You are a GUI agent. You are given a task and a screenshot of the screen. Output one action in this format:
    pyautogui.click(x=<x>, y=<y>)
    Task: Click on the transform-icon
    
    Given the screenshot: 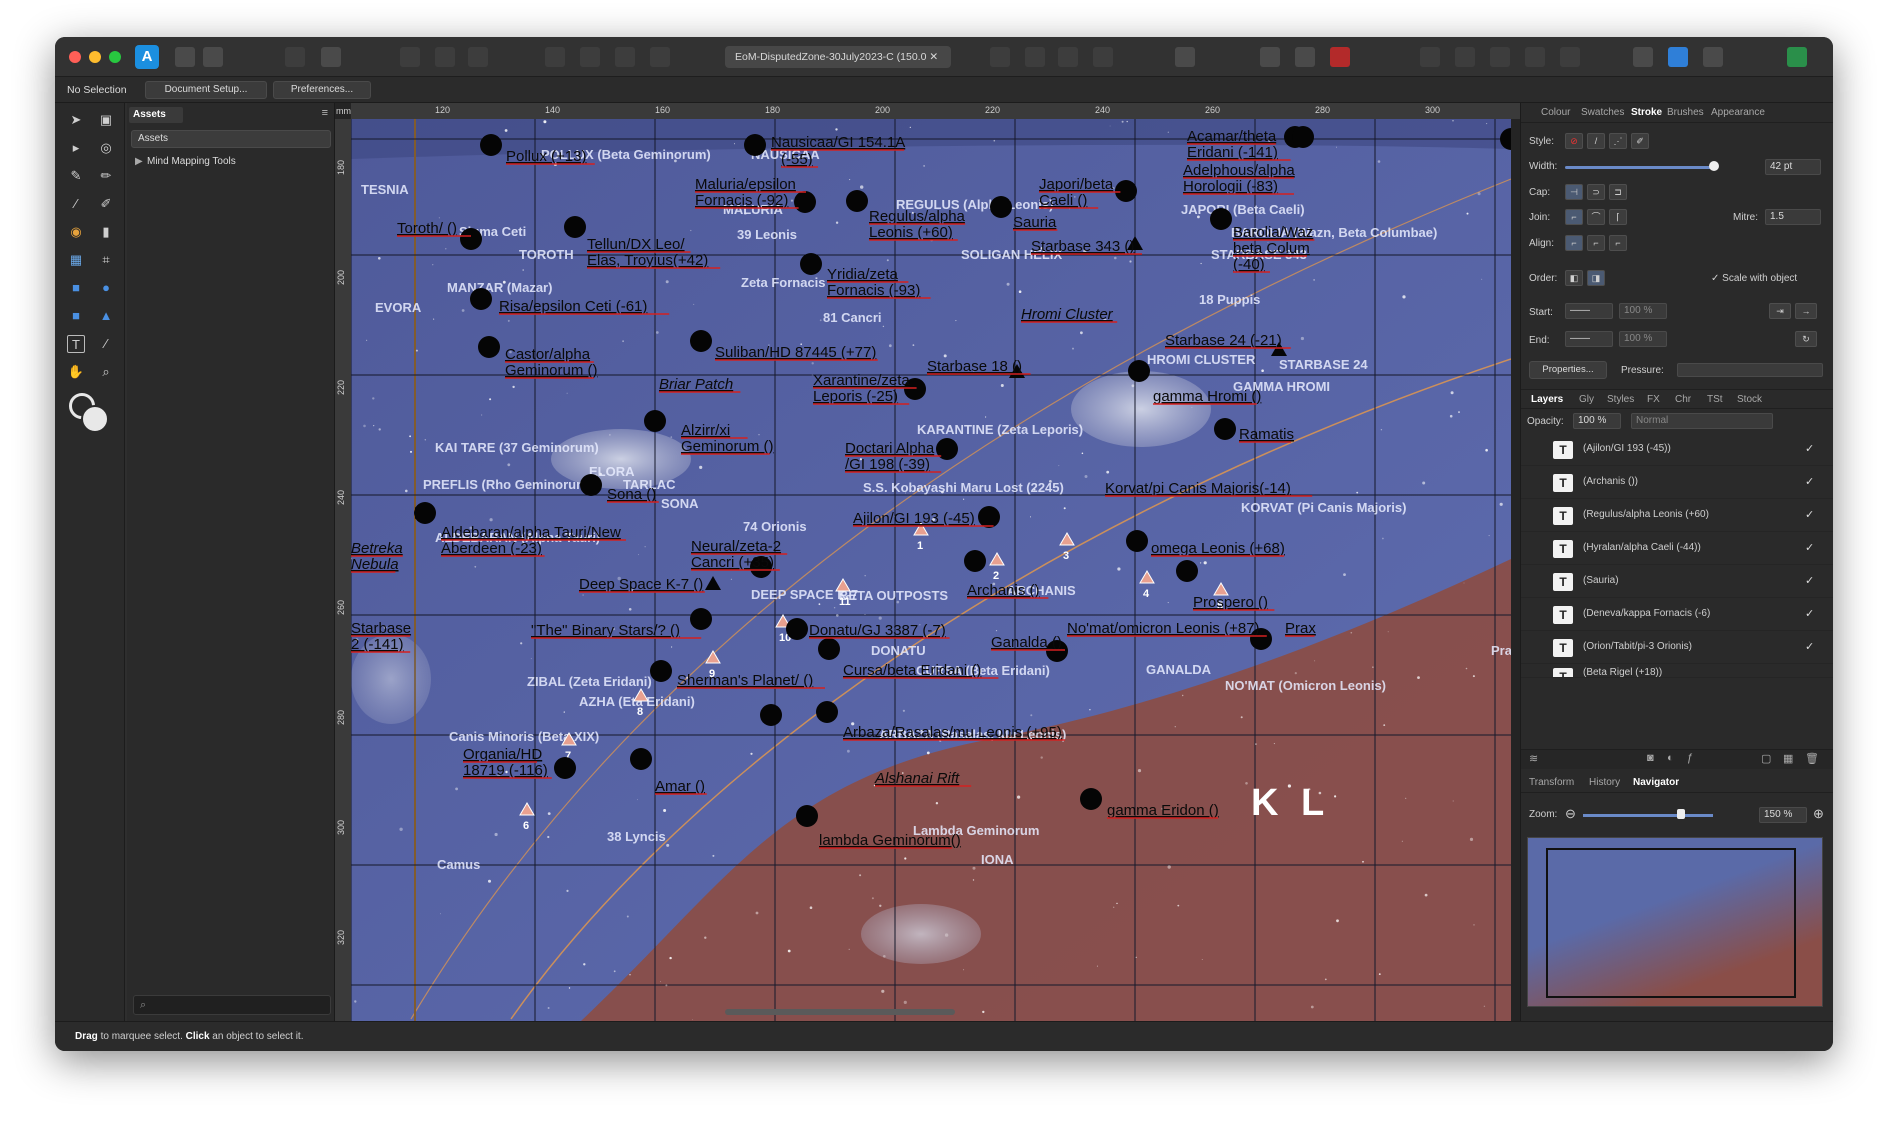 What is the action you would take?
    pyautogui.click(x=410, y=57)
    